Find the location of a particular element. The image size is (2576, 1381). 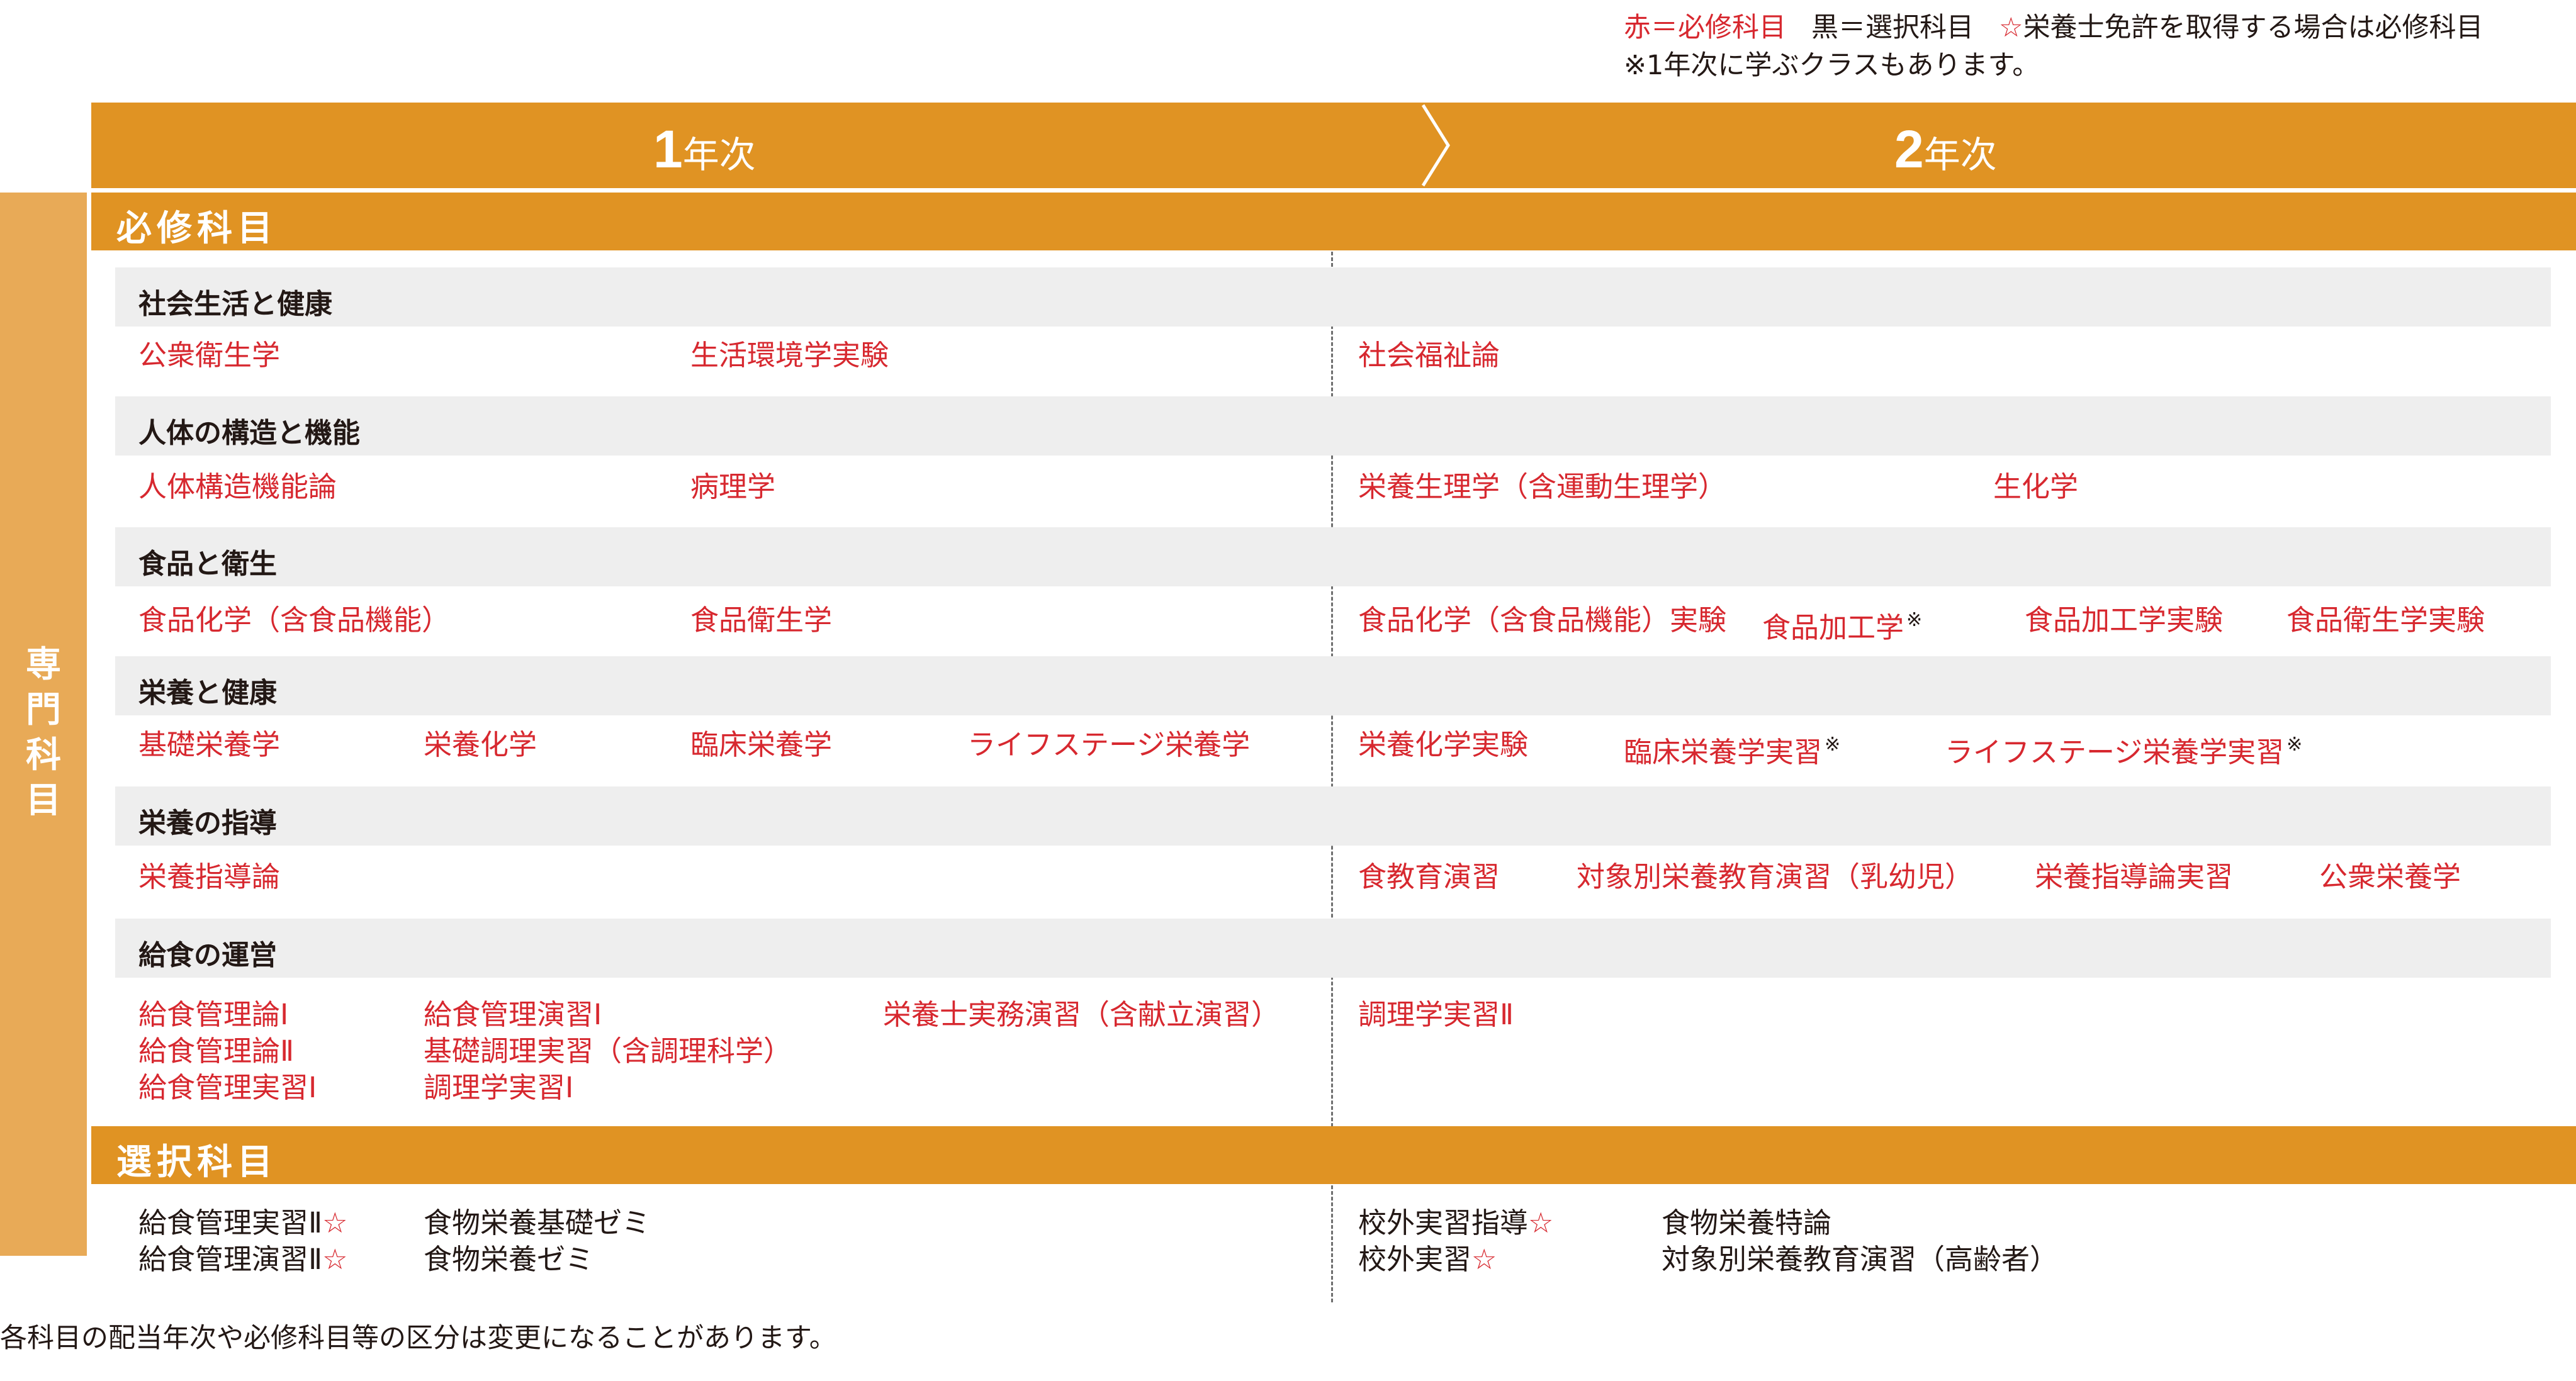

course-item: 給食管理演習Ⅰ is located at coordinates (513, 1014).